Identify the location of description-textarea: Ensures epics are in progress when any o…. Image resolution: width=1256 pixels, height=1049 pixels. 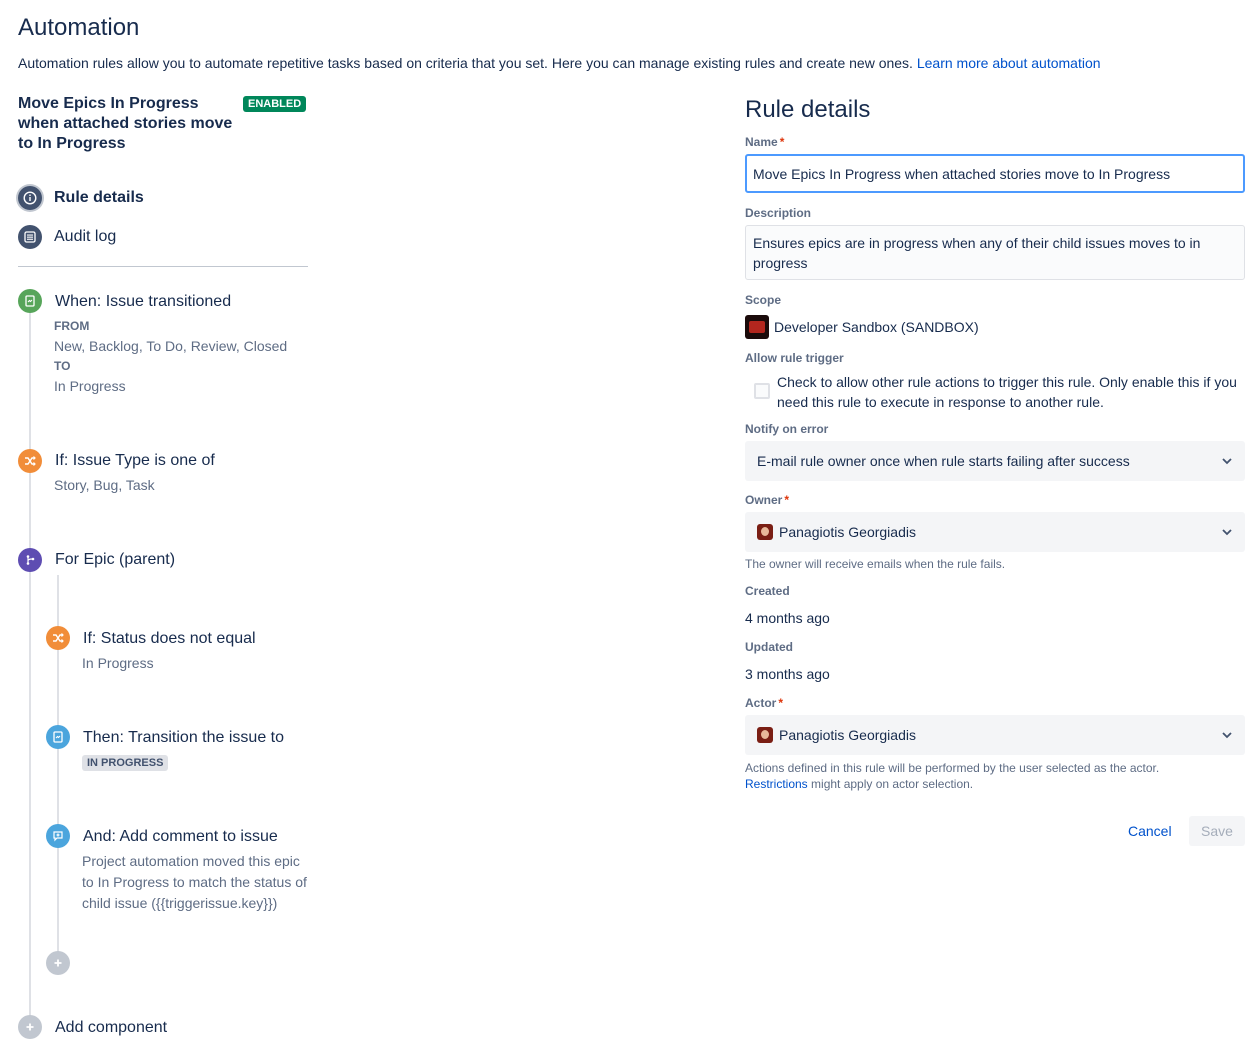
(995, 252).